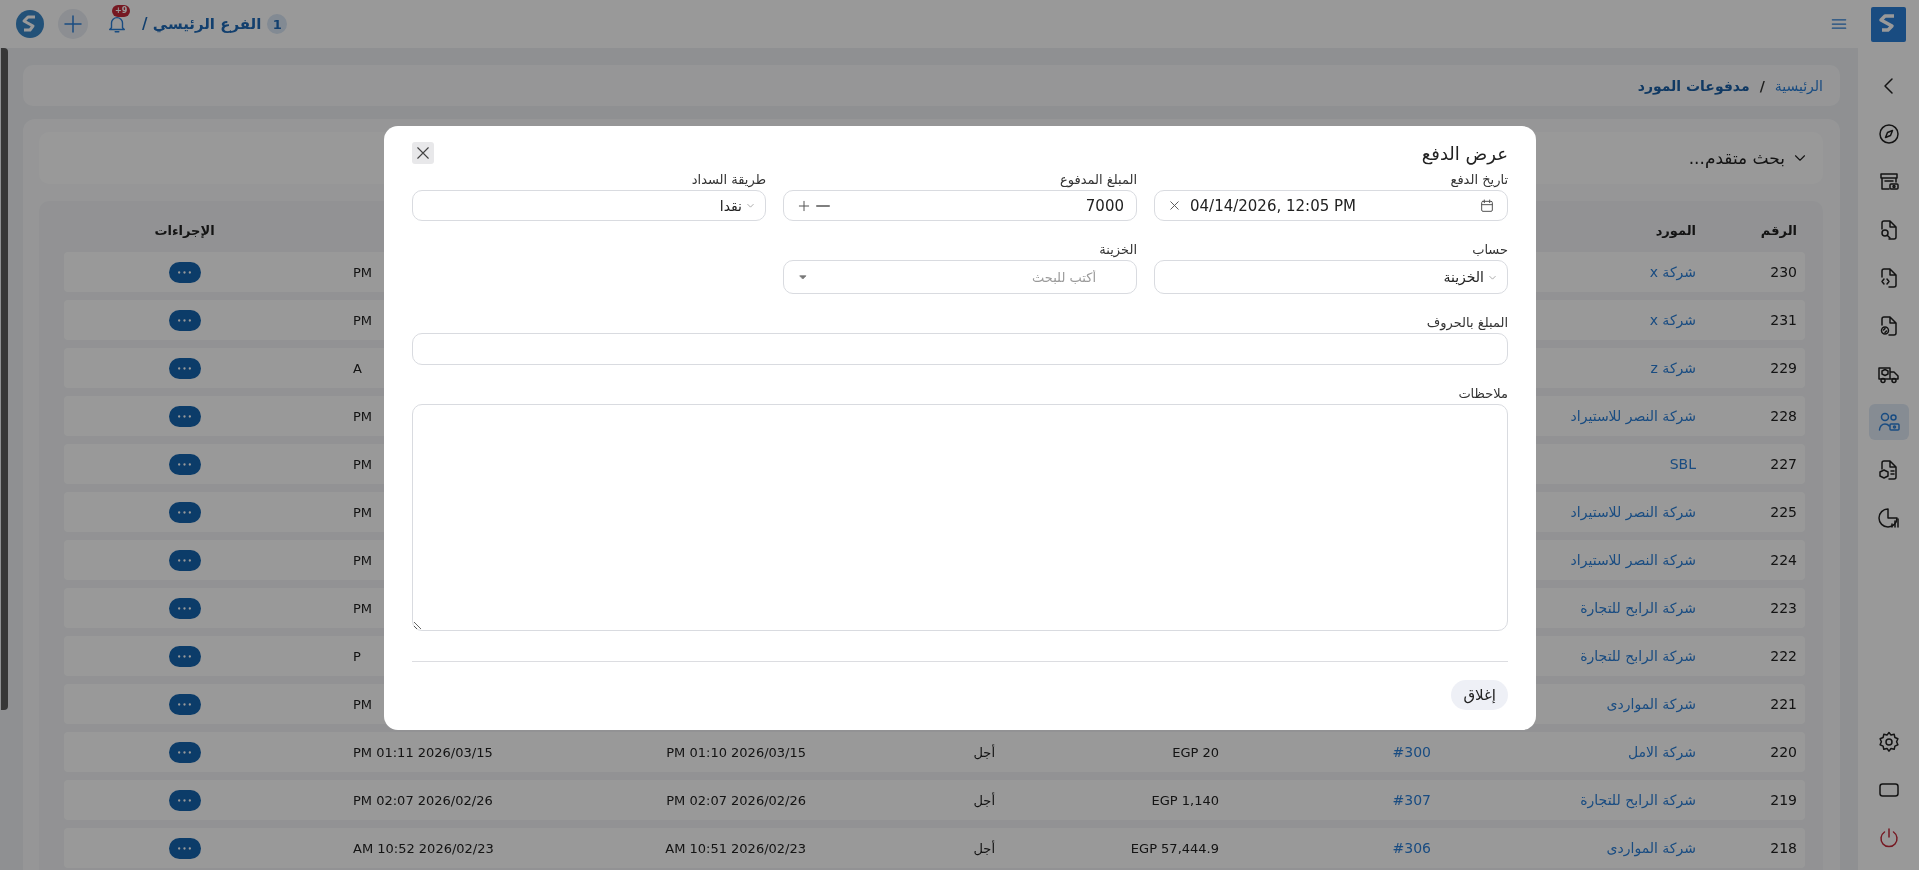 This screenshot has width=1919, height=870. Describe the element at coordinates (981, 205) in the screenshot. I see `amount-input: 7000` at that location.